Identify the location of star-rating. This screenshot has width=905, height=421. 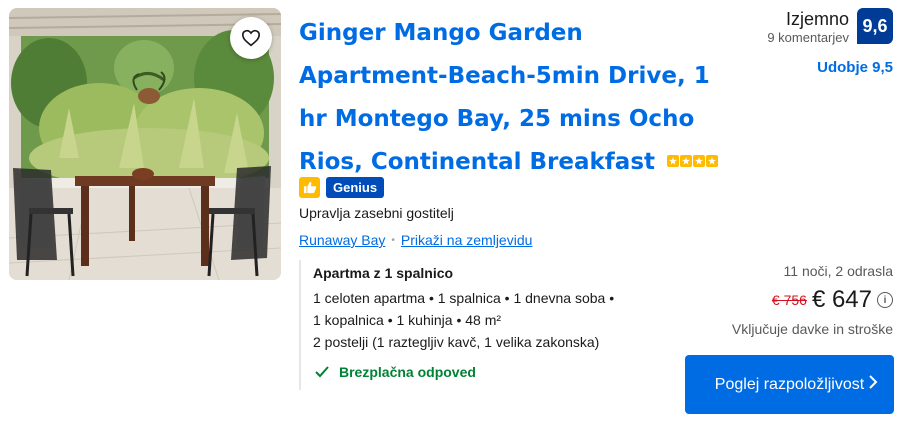
(693, 161).